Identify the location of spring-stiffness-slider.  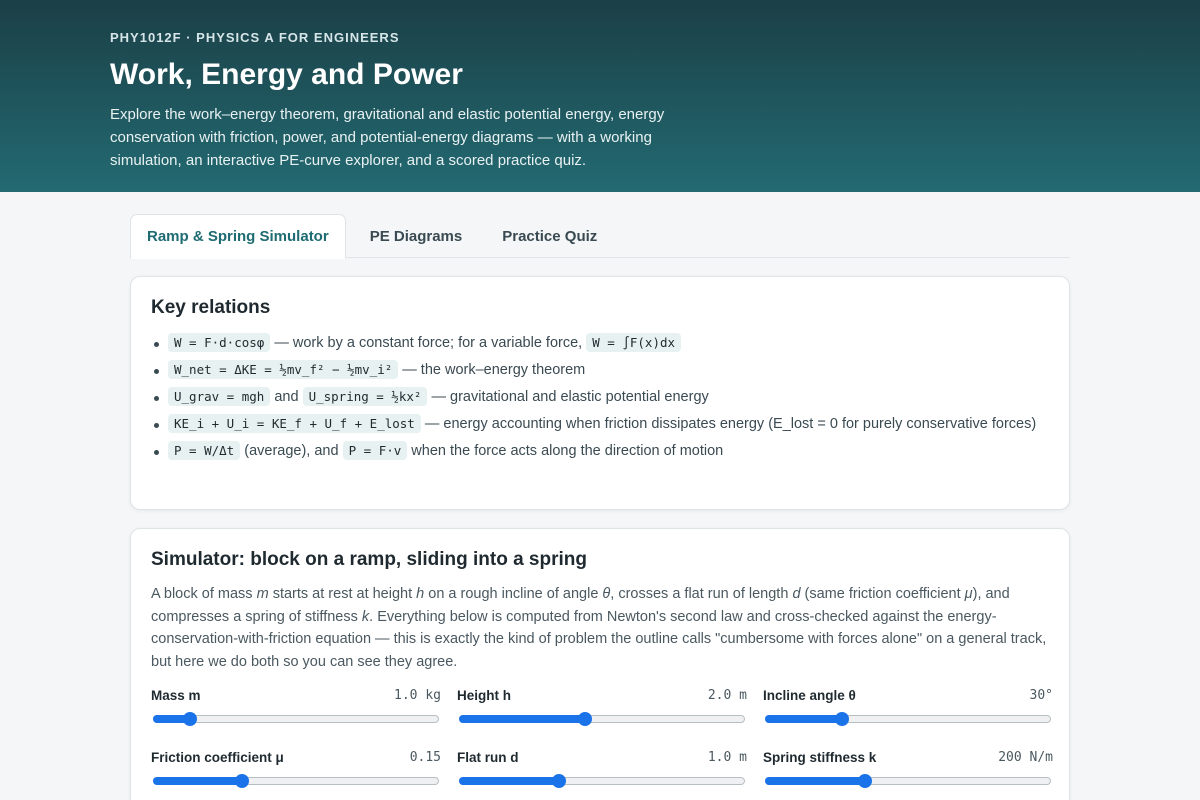
(908, 781).